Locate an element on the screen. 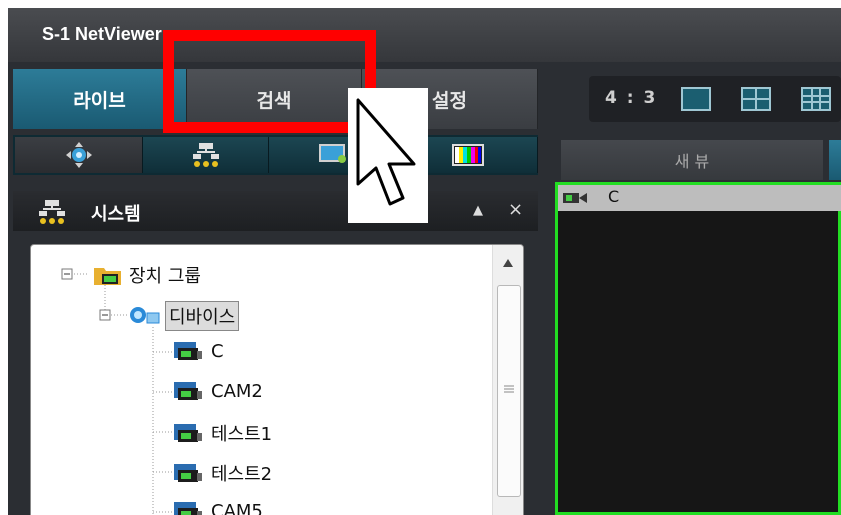 This screenshot has height=515, width=841. device-label: C is located at coordinates (217, 351).